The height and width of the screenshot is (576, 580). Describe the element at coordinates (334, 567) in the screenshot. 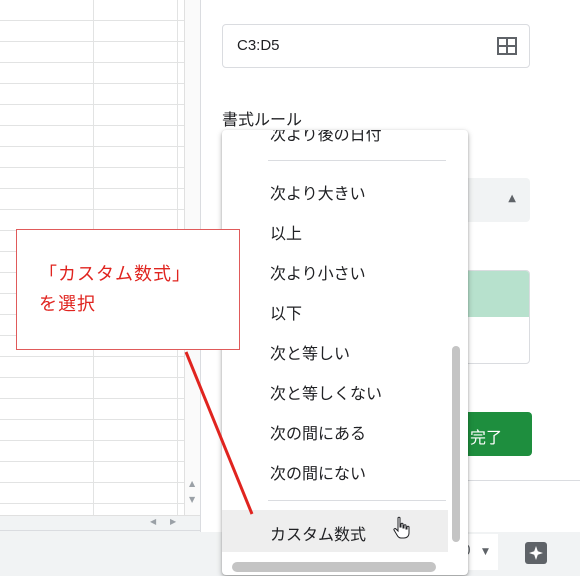

I see `menu-horizontal-scrollbar` at that location.